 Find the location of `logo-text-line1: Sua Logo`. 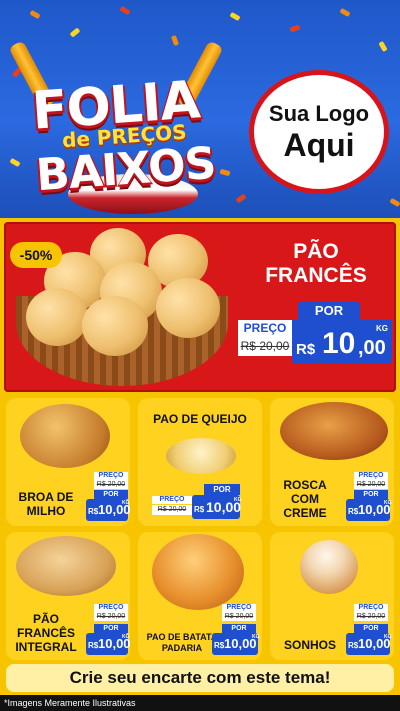

logo-text-line1: Sua Logo is located at coordinates (319, 113).